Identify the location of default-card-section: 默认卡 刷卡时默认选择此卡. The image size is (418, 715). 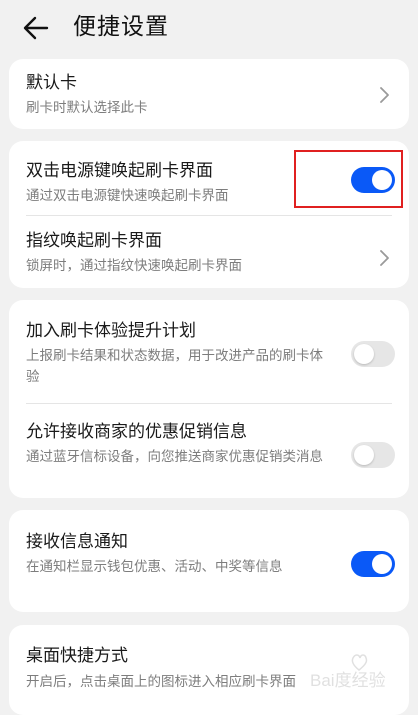
(209, 94).